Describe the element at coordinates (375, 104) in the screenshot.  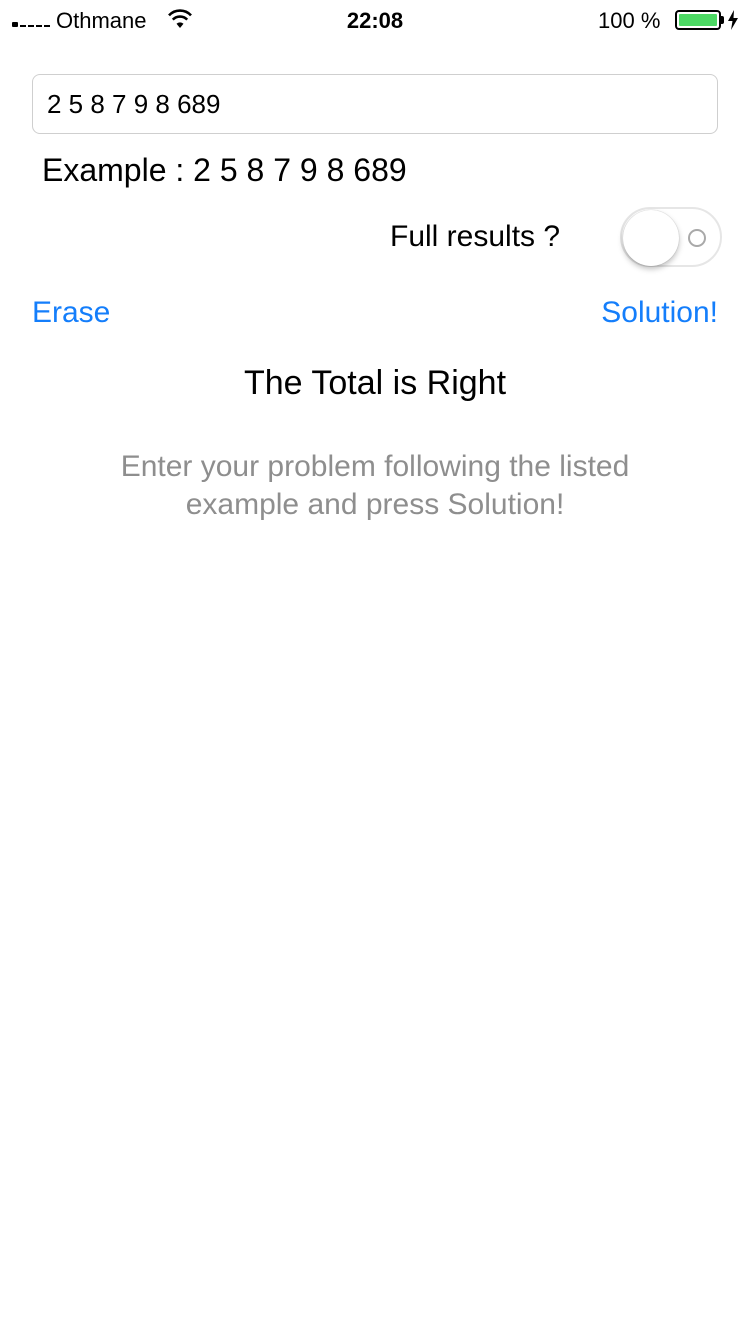
I see `problem-input` at that location.